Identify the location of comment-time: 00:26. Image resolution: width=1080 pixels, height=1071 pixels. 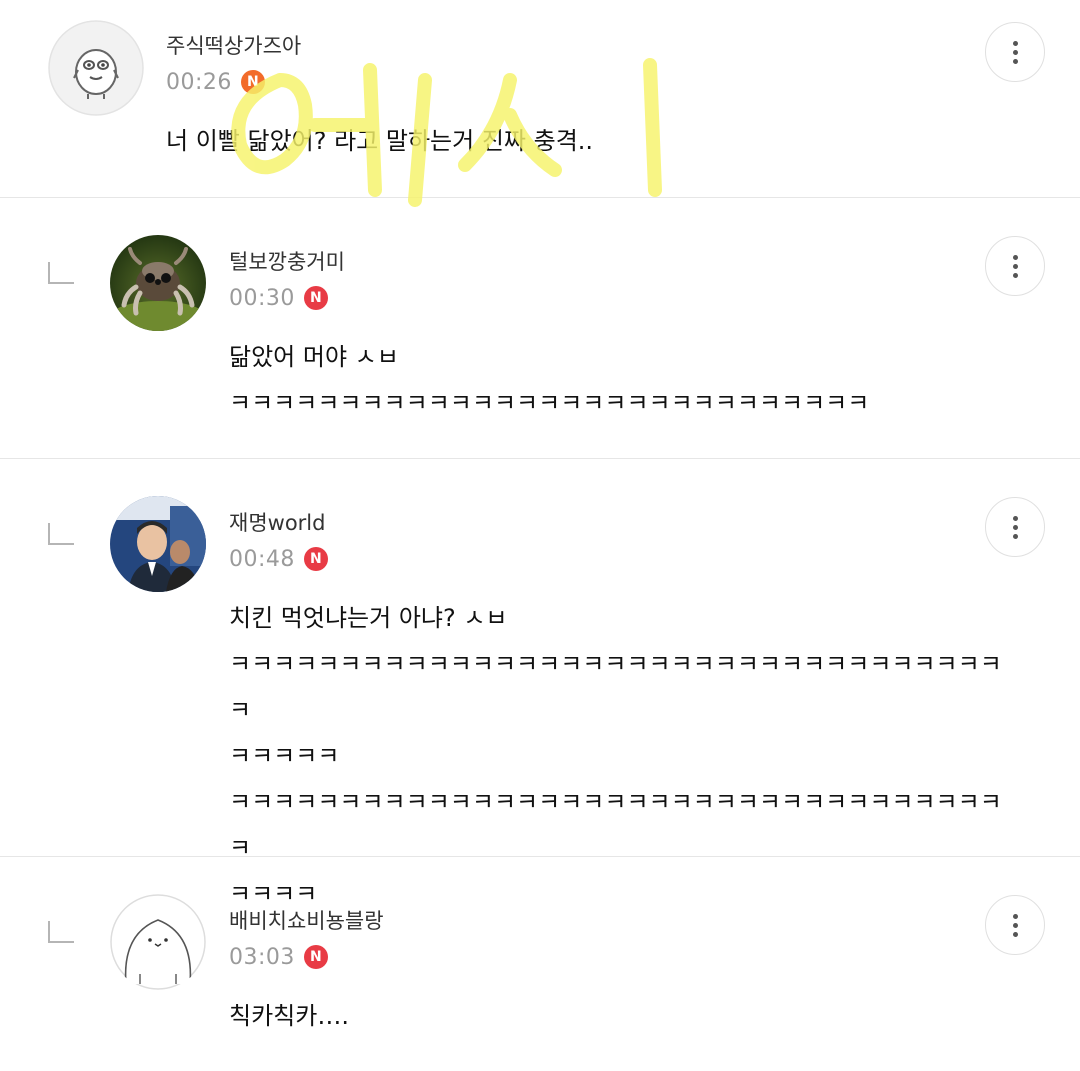
(199, 82).